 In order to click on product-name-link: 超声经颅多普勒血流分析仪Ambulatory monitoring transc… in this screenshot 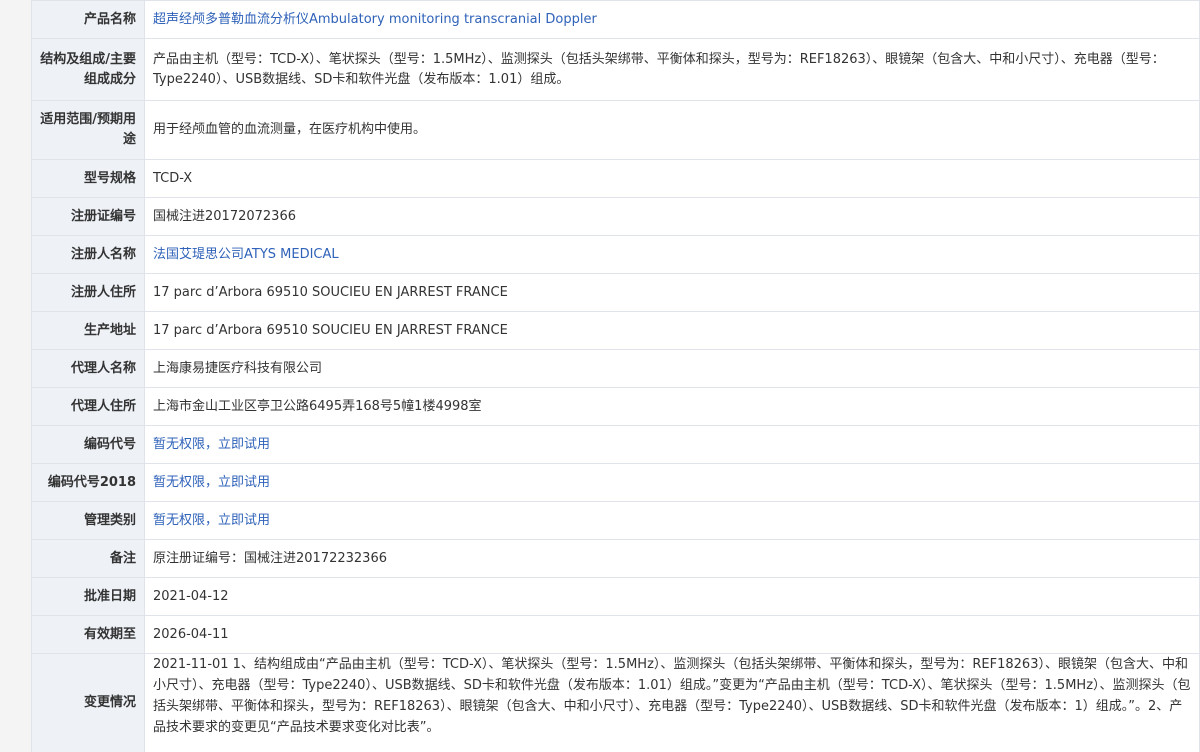, I will do `click(672, 19)`.